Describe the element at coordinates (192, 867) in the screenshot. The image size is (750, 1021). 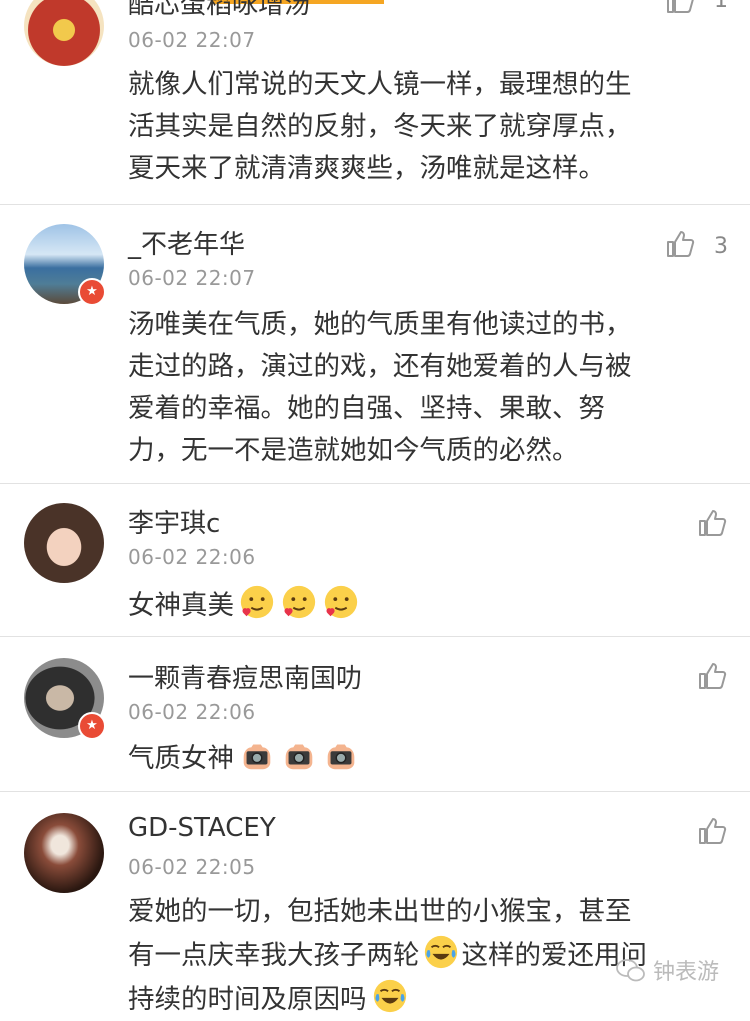
I see `comment-time: 06-02 22:05` at that location.